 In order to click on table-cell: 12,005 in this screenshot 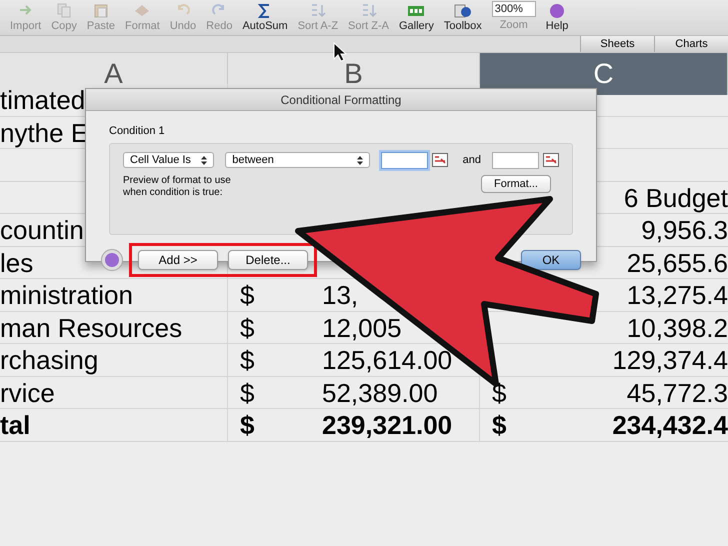, I will do `click(362, 328)`.